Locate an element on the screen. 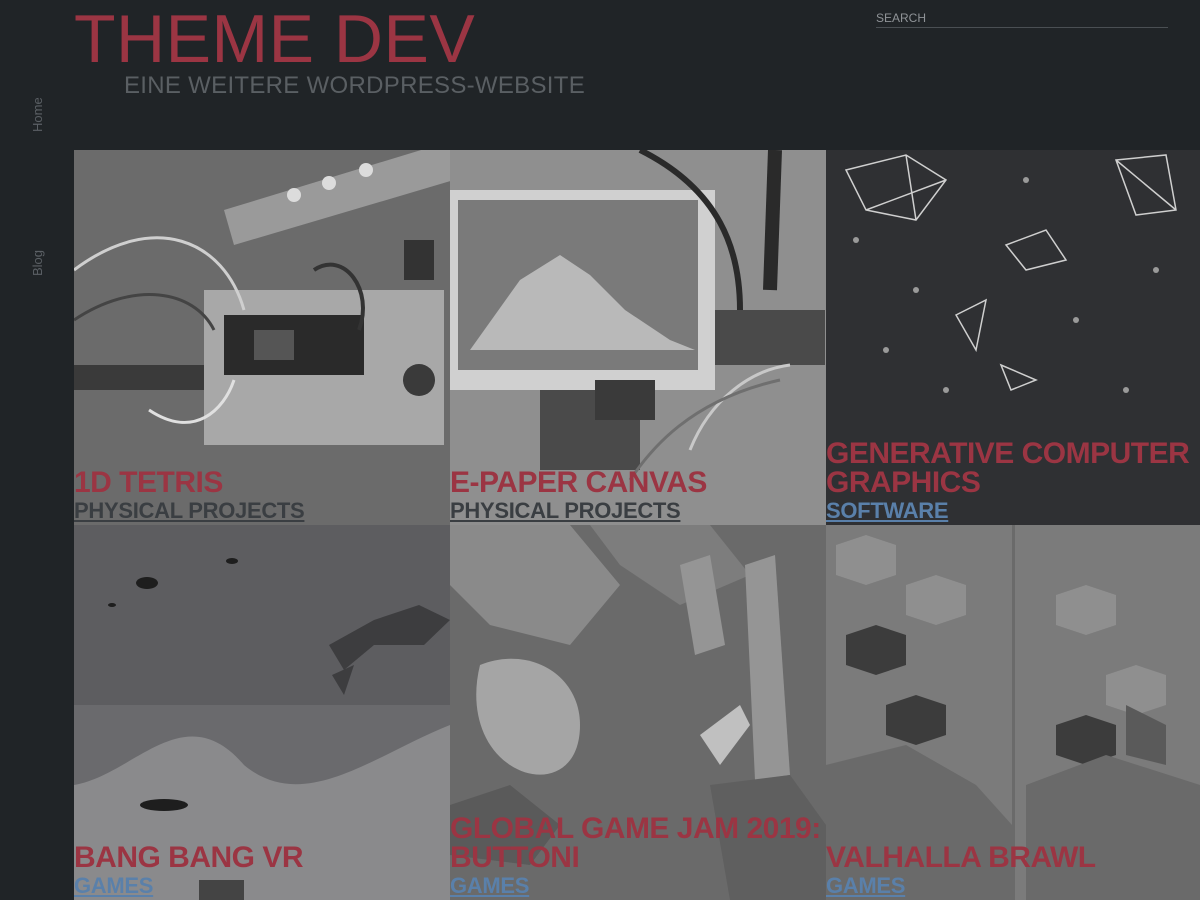  post-title: E-PAPER CANVAS is located at coordinates (638, 483).